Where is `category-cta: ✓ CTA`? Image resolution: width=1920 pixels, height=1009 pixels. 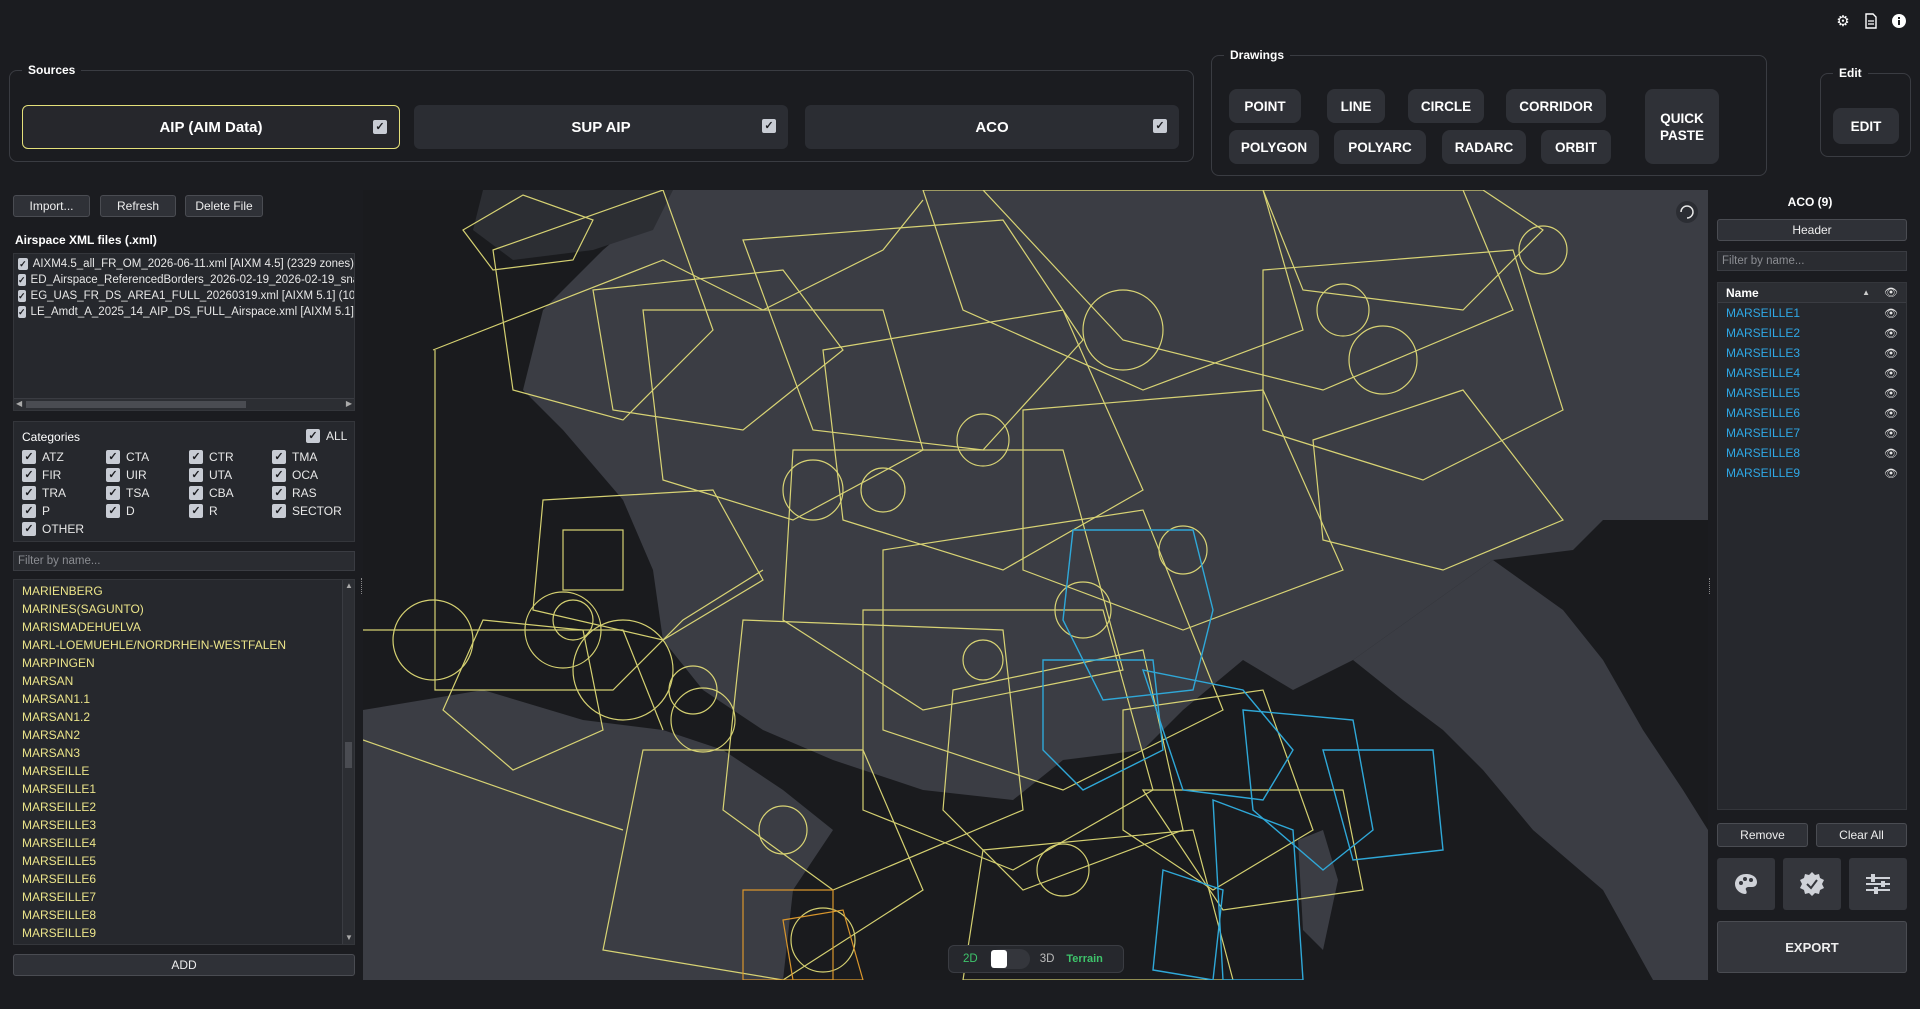 category-cta: ✓ CTA is located at coordinates (127, 457).